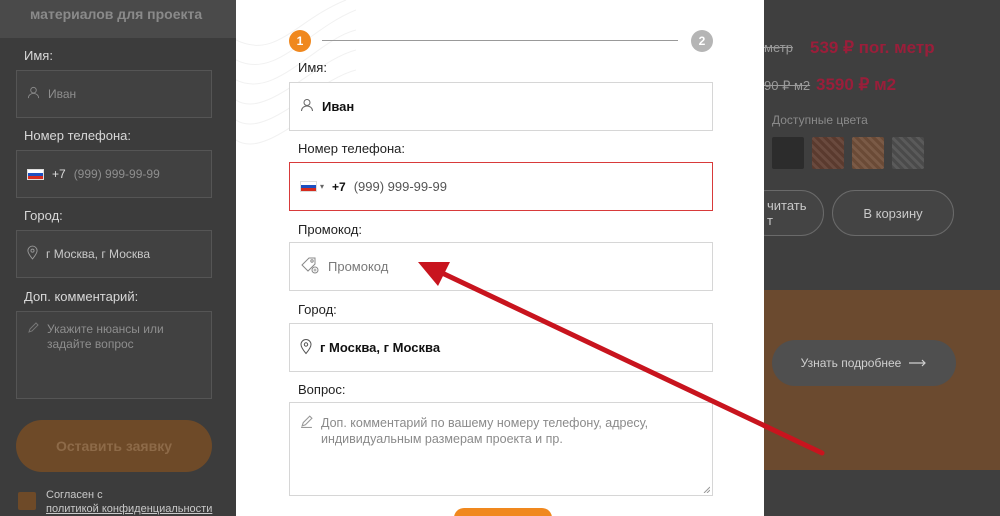 The height and width of the screenshot is (516, 1000). What do you see at coordinates (501, 266) in the screenshot?
I see `promo-input: Промокод` at bounding box center [501, 266].